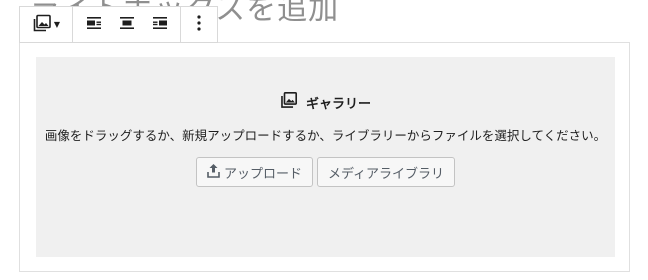  What do you see at coordinates (262, 174) in the screenshot?
I see `upload-button-label: アップロード` at bounding box center [262, 174].